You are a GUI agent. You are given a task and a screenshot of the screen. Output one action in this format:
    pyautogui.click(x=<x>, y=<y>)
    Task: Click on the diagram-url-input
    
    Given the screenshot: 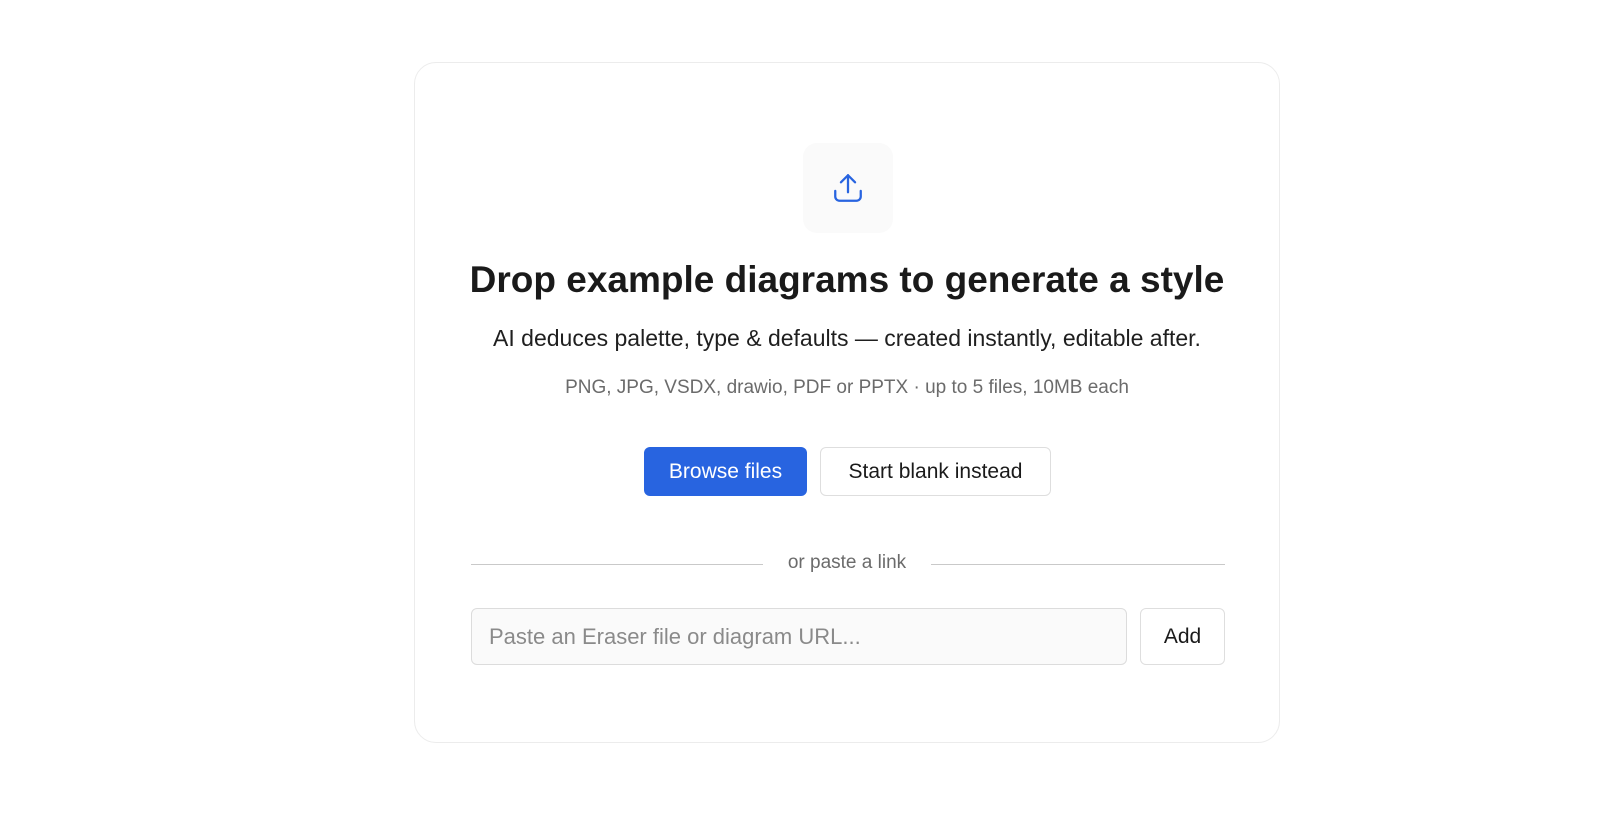 What is the action you would take?
    pyautogui.click(x=799, y=636)
    